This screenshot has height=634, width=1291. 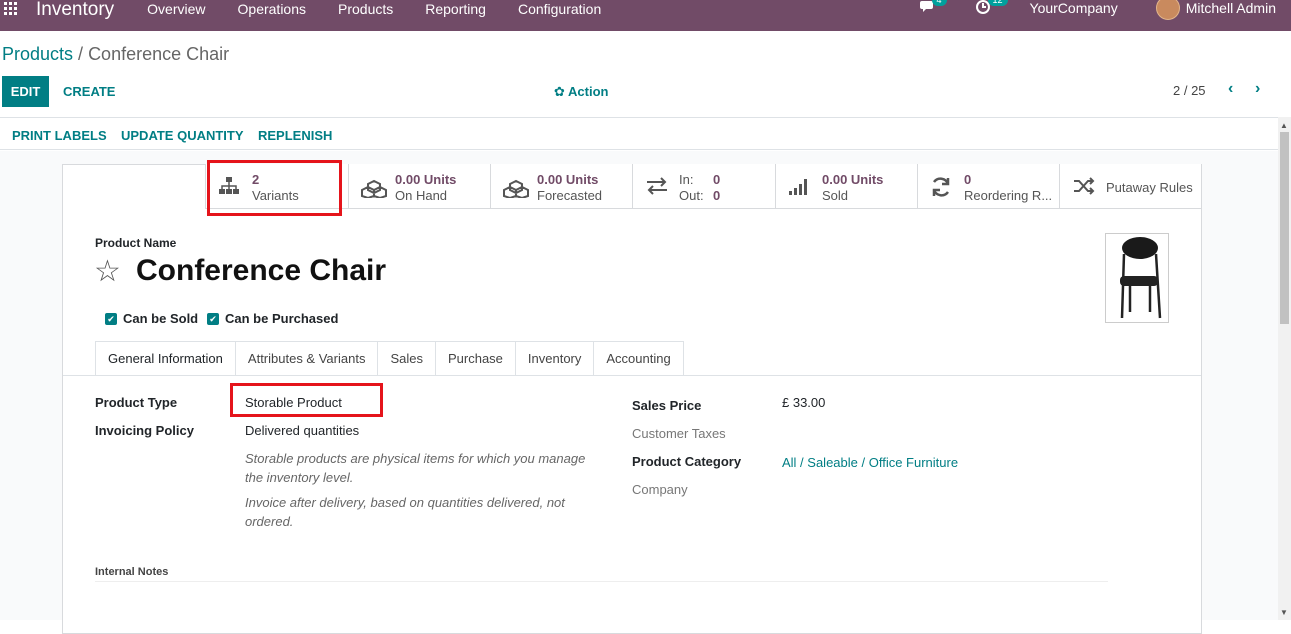 What do you see at coordinates (588, 91) in the screenshot?
I see `action-label: Action` at bounding box center [588, 91].